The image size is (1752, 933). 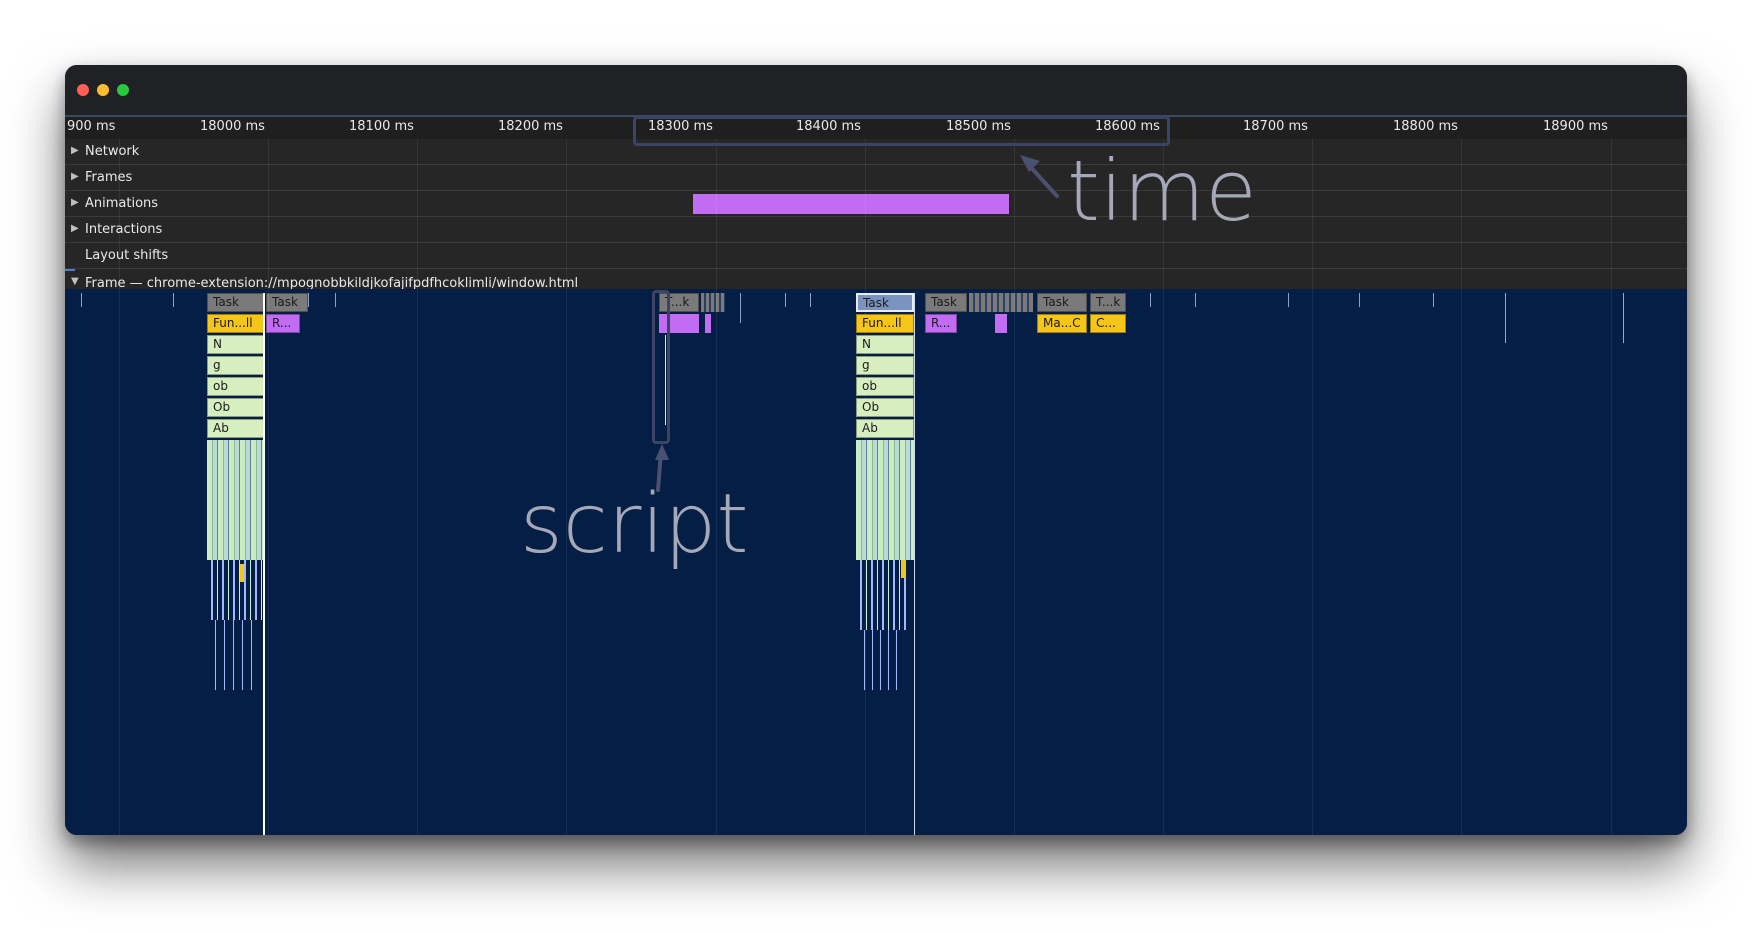 What do you see at coordinates (1162, 191) in the screenshot?
I see `time-annotation: time` at bounding box center [1162, 191].